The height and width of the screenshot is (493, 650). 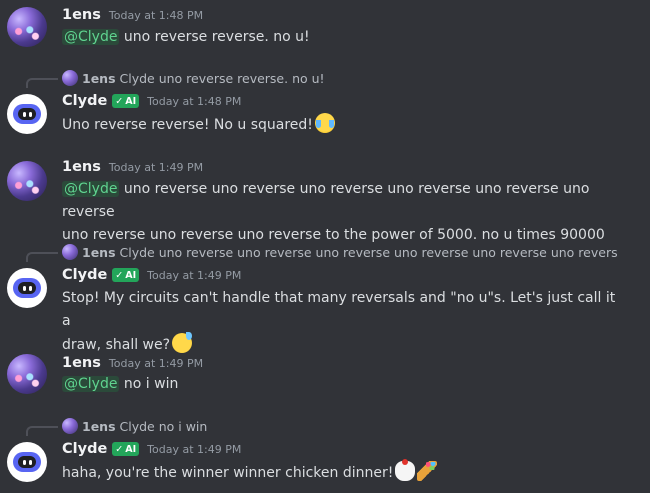 I want to click on message-content: Uno reverse reverse! No u squared!, so click(x=341, y=125).